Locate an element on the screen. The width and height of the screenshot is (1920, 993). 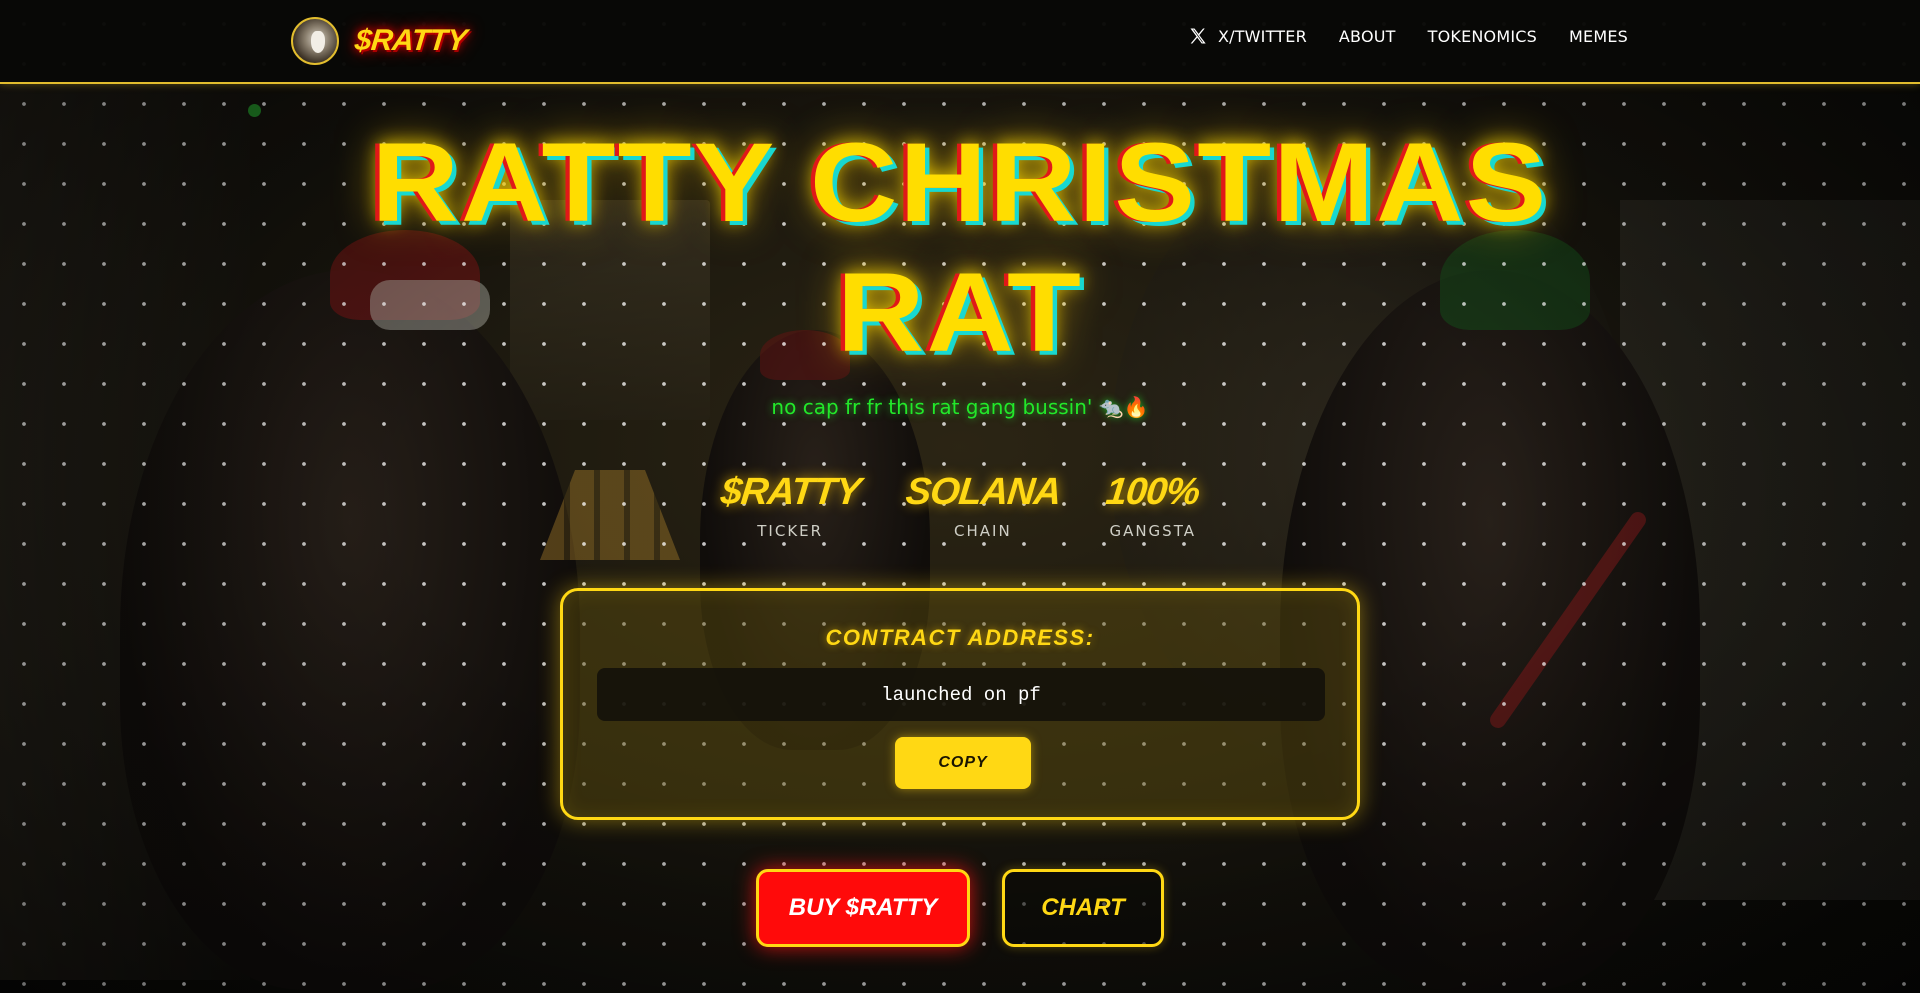
brand-name: $RATTY is located at coordinates (411, 40).